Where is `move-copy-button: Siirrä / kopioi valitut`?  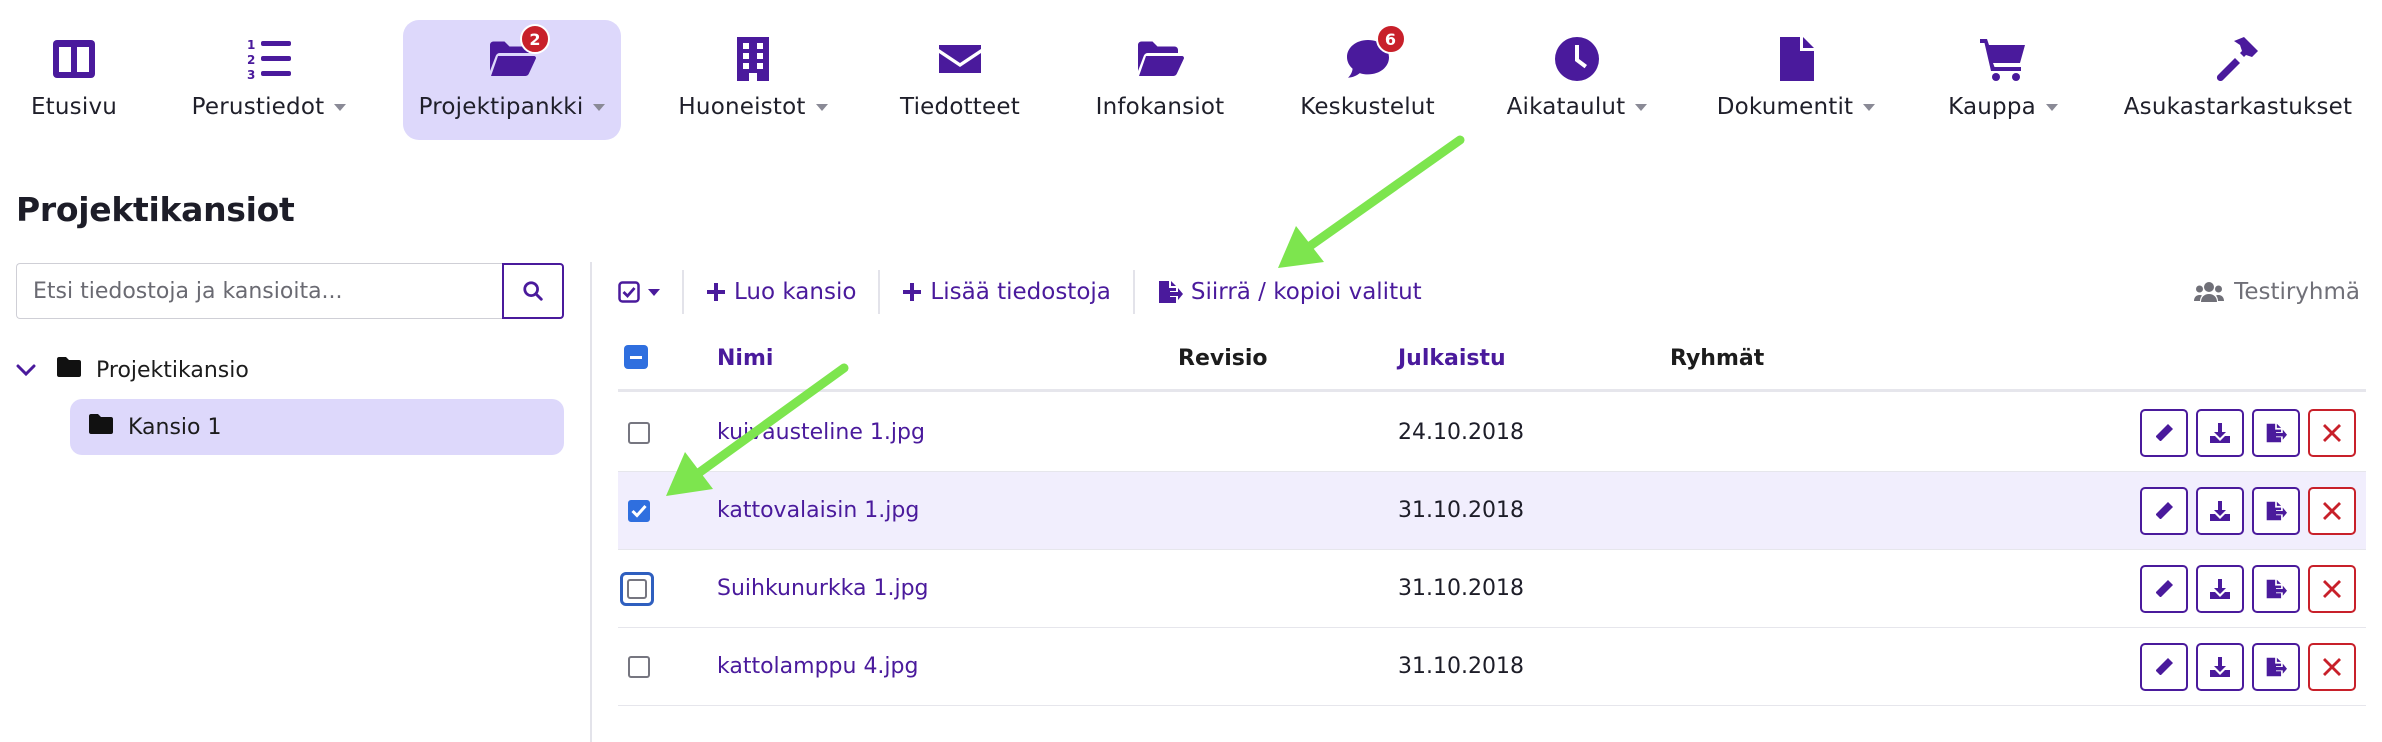 move-copy-button: Siirrä / kopioi valitut is located at coordinates (1289, 292).